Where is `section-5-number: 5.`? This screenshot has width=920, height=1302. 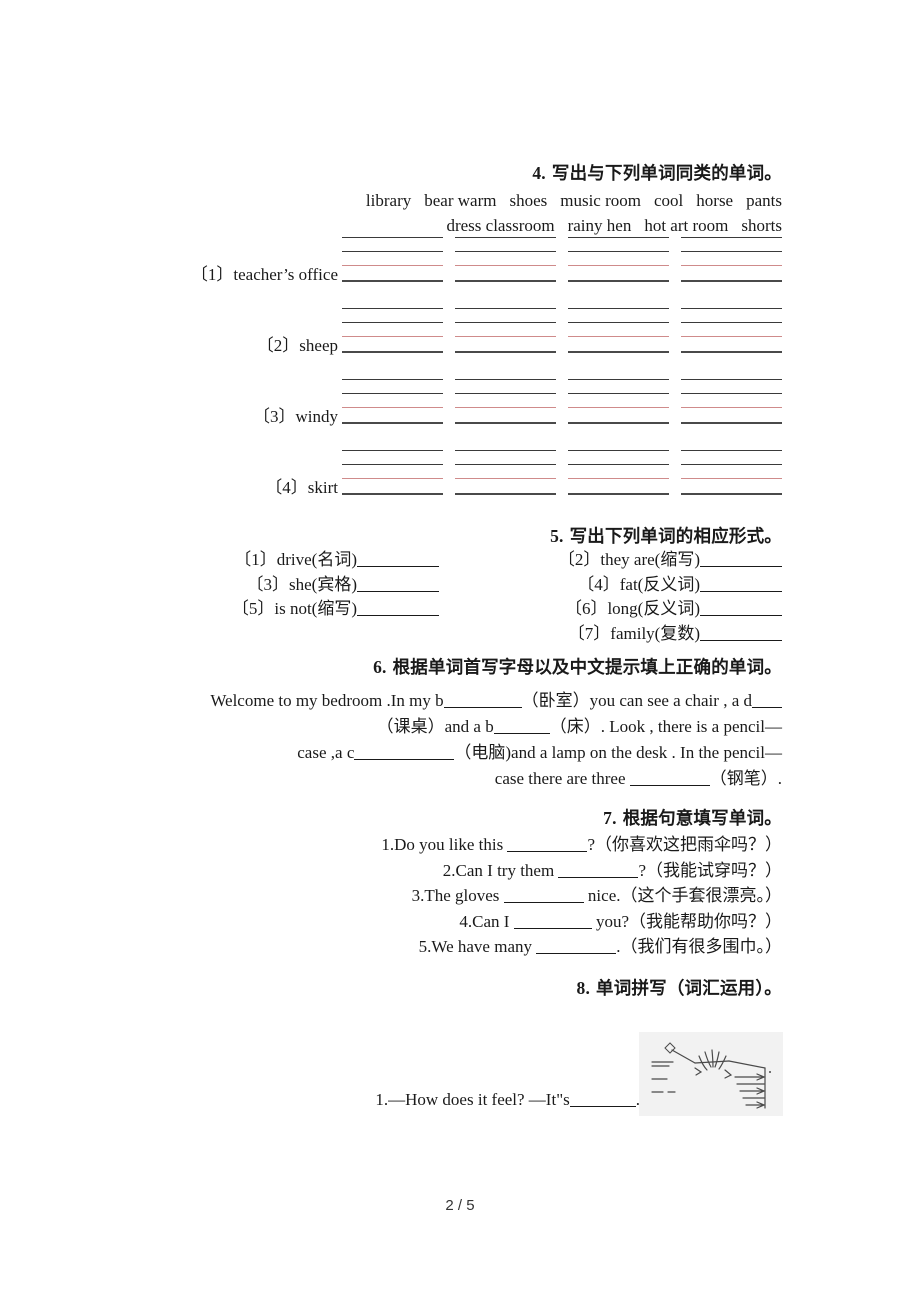 section-5-number: 5. is located at coordinates (557, 536).